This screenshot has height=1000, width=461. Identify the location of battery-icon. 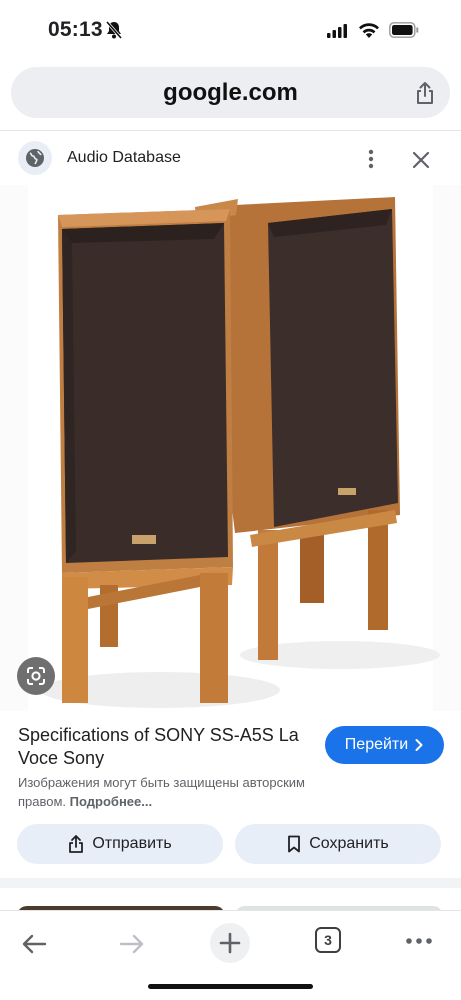
(404, 30).